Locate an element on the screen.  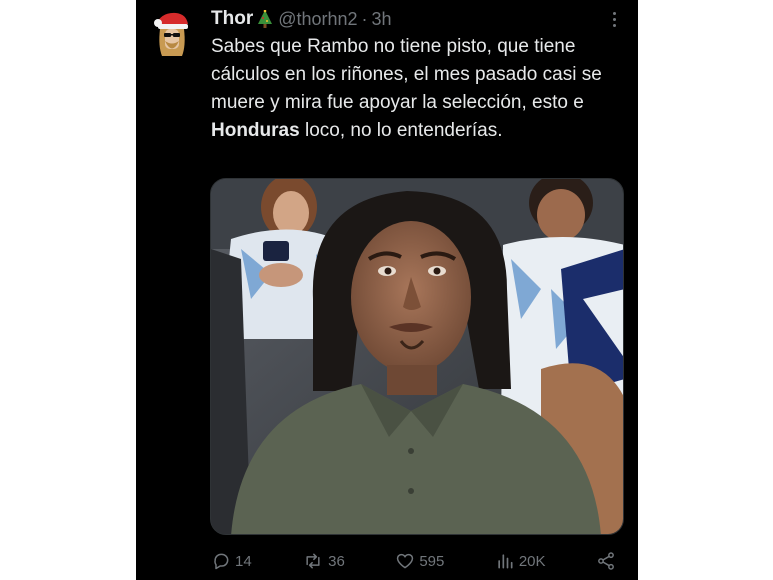
heart-icon is located at coordinates (405, 561).